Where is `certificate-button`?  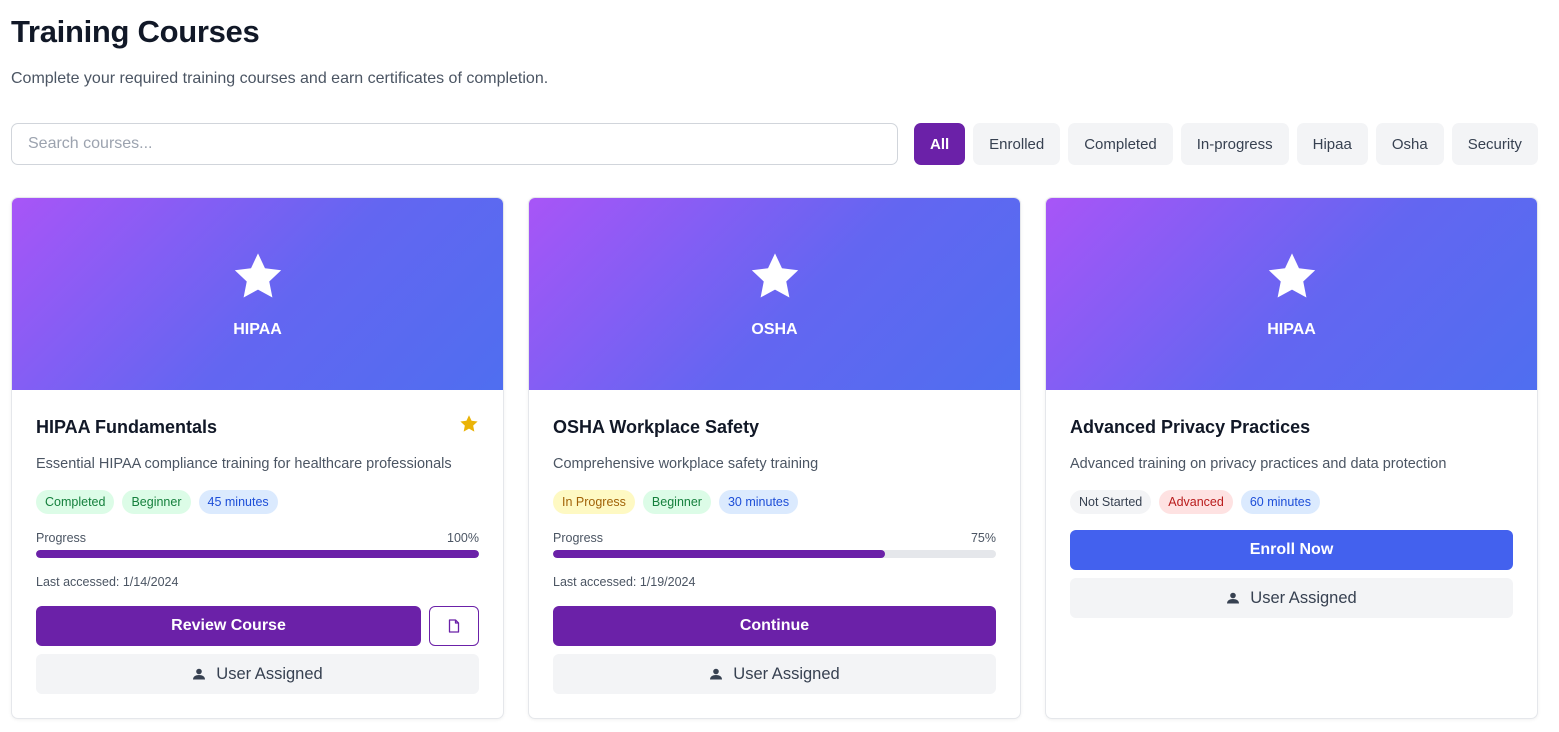
certificate-button is located at coordinates (454, 626).